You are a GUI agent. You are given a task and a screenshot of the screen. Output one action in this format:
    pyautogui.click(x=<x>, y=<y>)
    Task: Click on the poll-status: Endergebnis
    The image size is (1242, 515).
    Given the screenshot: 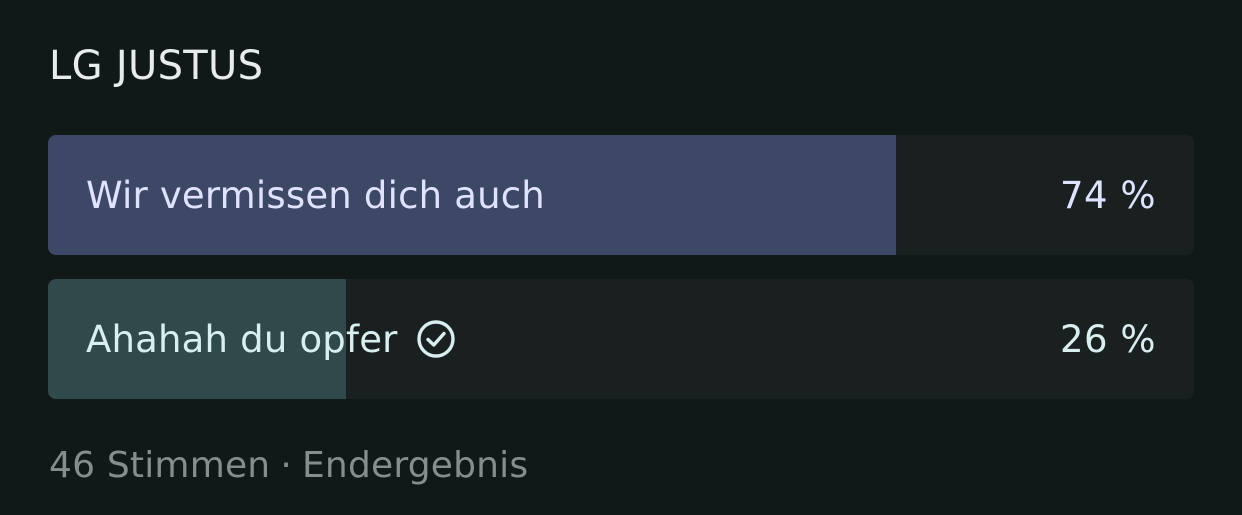 What is the action you would take?
    pyautogui.click(x=415, y=465)
    